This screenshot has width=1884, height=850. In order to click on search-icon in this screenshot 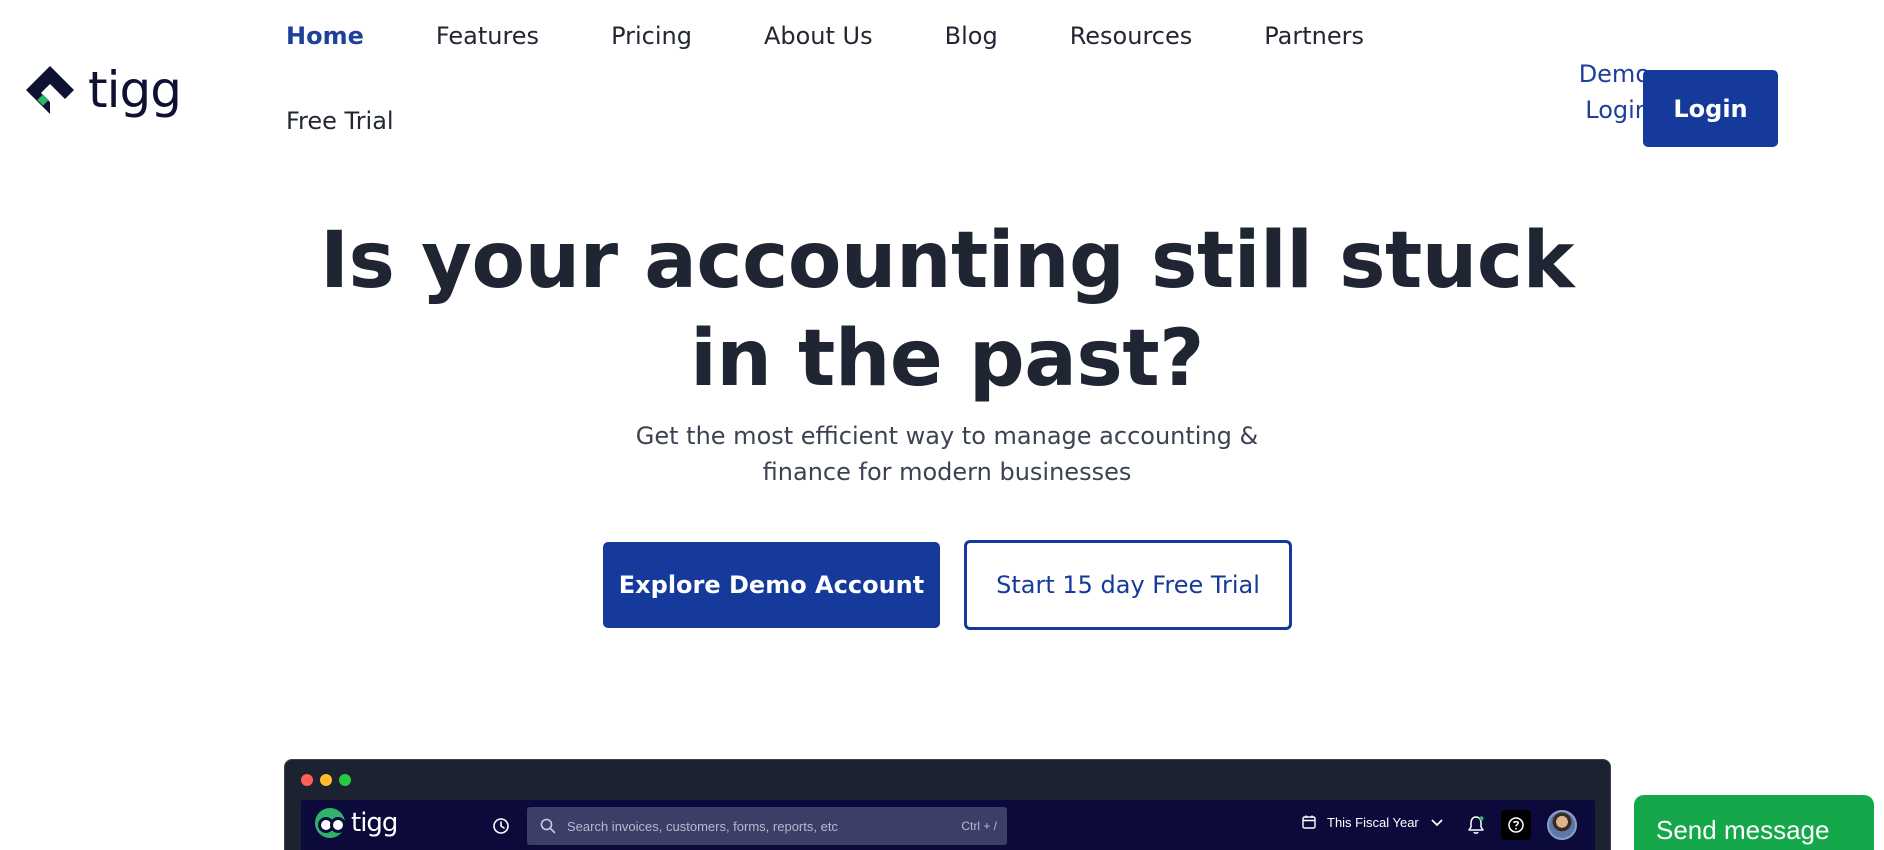, I will do `click(548, 826)`.